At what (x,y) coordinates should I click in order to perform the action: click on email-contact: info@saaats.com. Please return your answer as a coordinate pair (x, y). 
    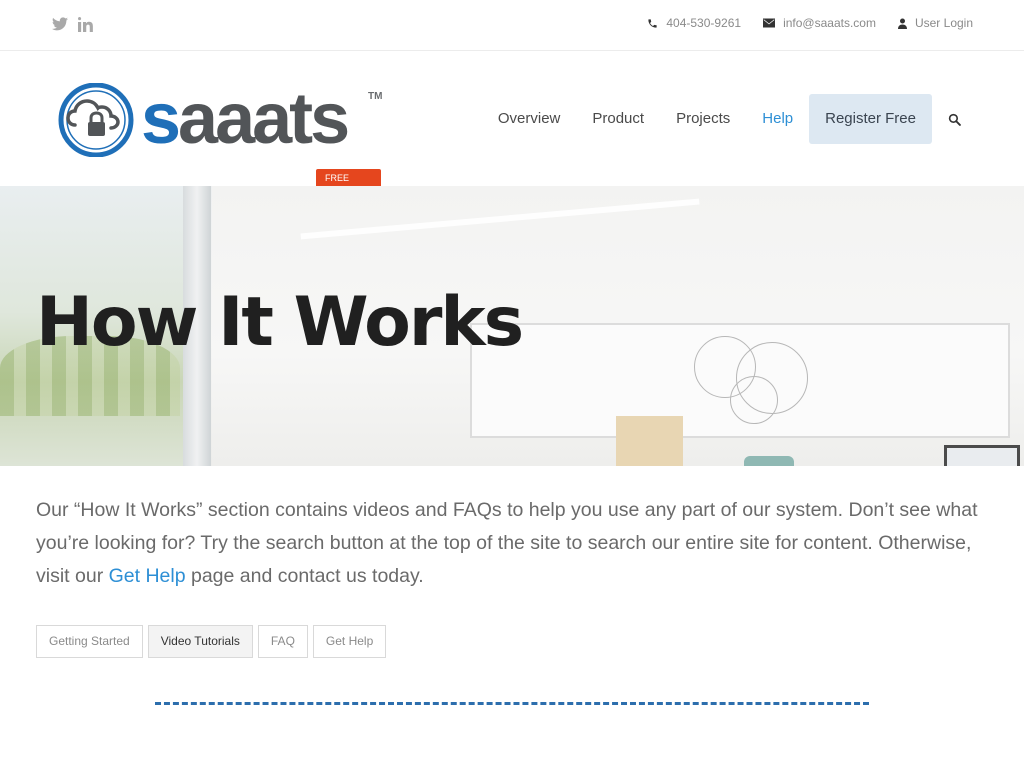
    Looking at the image, I should click on (819, 23).